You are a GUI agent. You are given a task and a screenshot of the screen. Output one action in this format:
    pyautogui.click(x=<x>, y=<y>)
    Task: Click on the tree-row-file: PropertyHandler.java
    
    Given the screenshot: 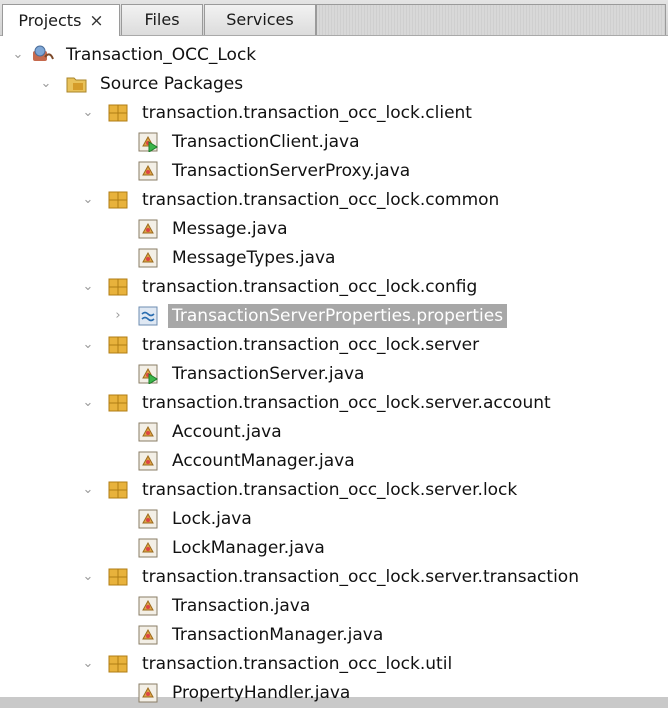 What is the action you would take?
    pyautogui.click(x=334, y=692)
    